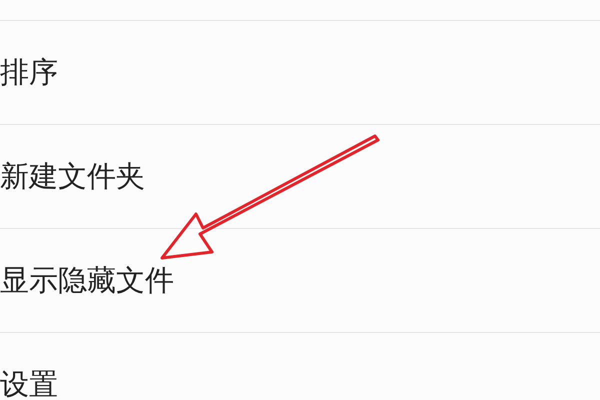  What do you see at coordinates (29, 383) in the screenshot?
I see `menu-item: 设置` at bounding box center [29, 383].